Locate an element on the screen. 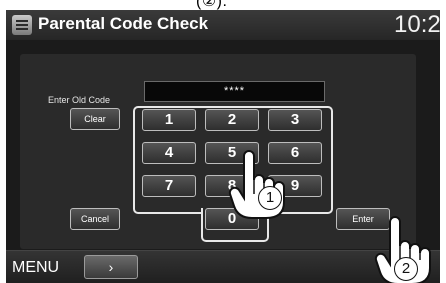 Image resolution: width=446 pixels, height=283 pixels. title-bar: Parental Code Check 10:28 is located at coordinates (223, 25).